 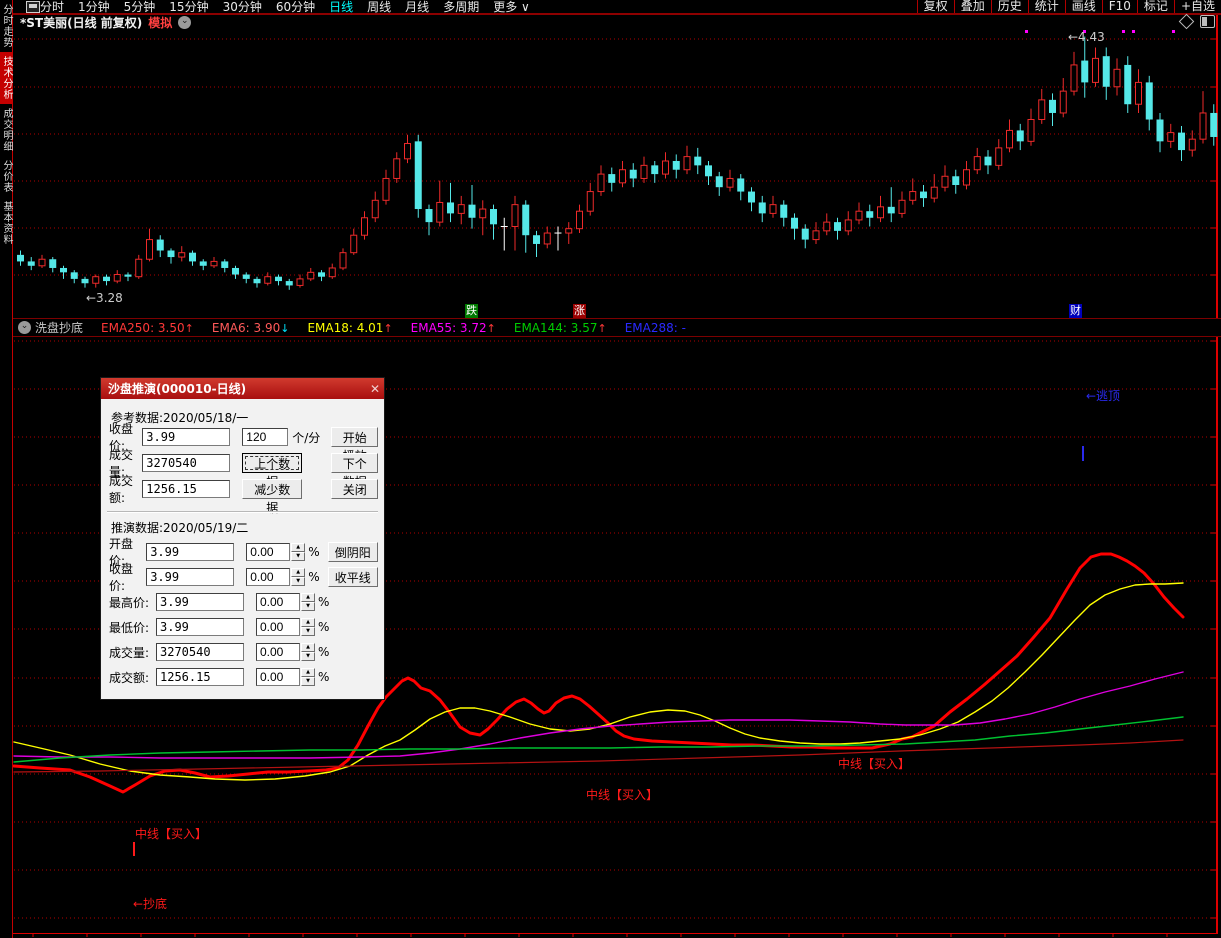 I want to click on ref-row-收盘价: 收盘价:个/分开始播放, so click(x=243, y=442).